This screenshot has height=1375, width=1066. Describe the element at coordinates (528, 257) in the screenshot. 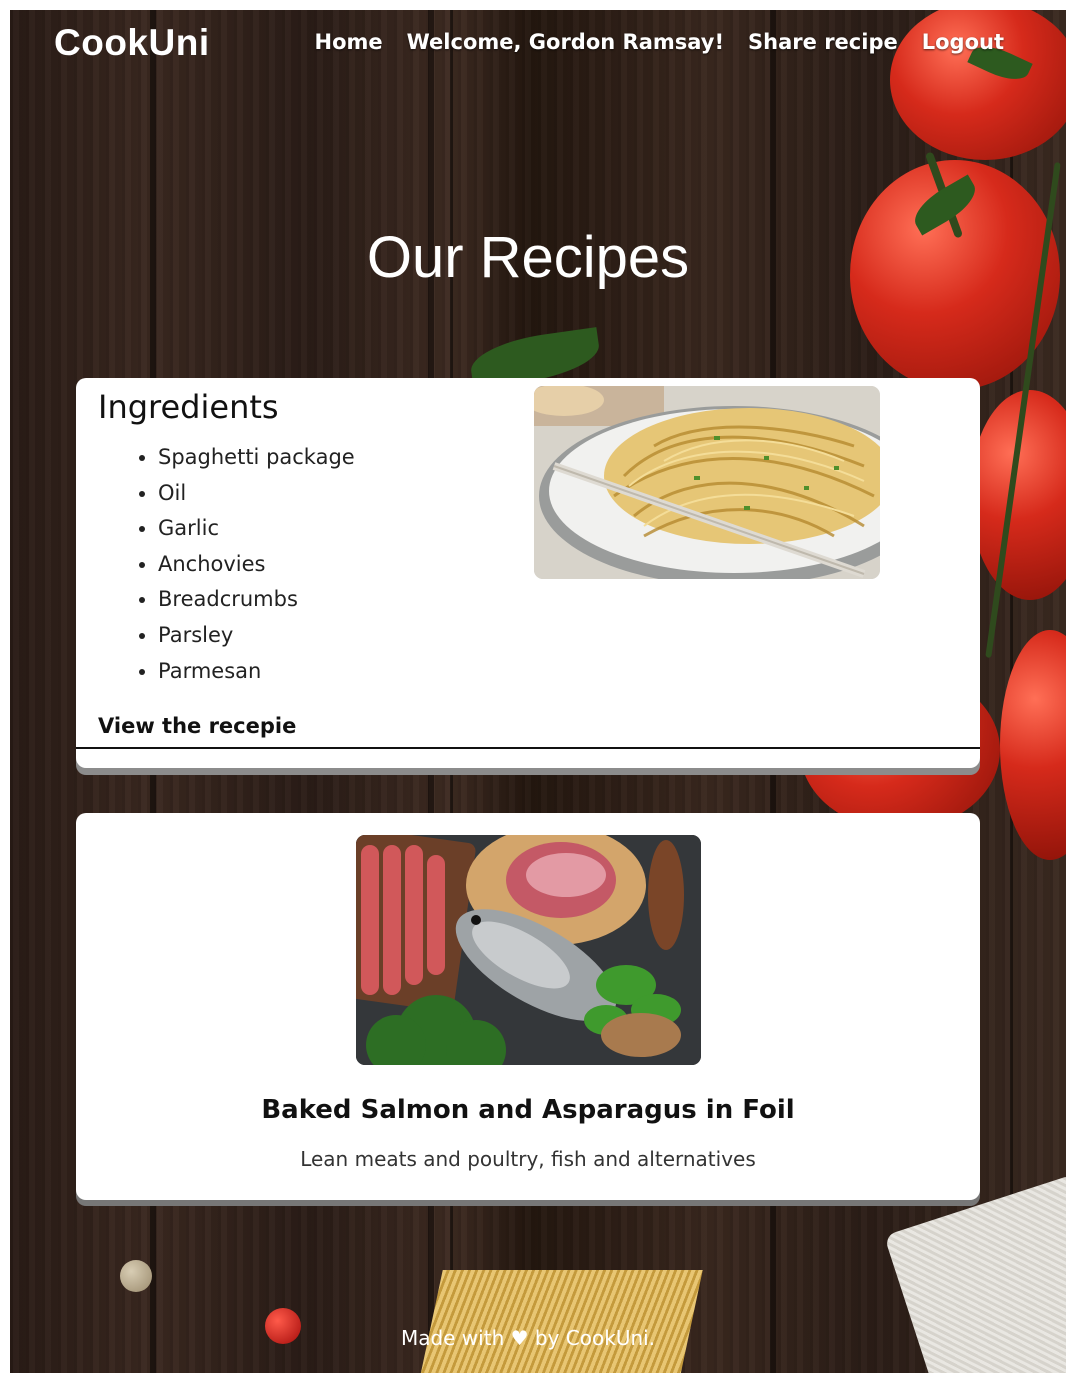

I see `page-title: Our Recipes` at that location.